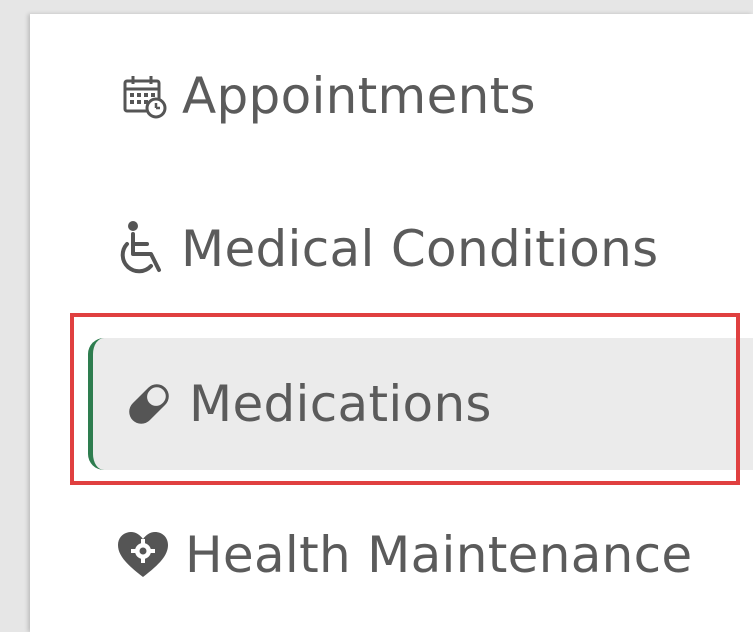 The height and width of the screenshot is (632, 753). What do you see at coordinates (340, 404) in the screenshot?
I see `sidebar-item-label: Medications` at bounding box center [340, 404].